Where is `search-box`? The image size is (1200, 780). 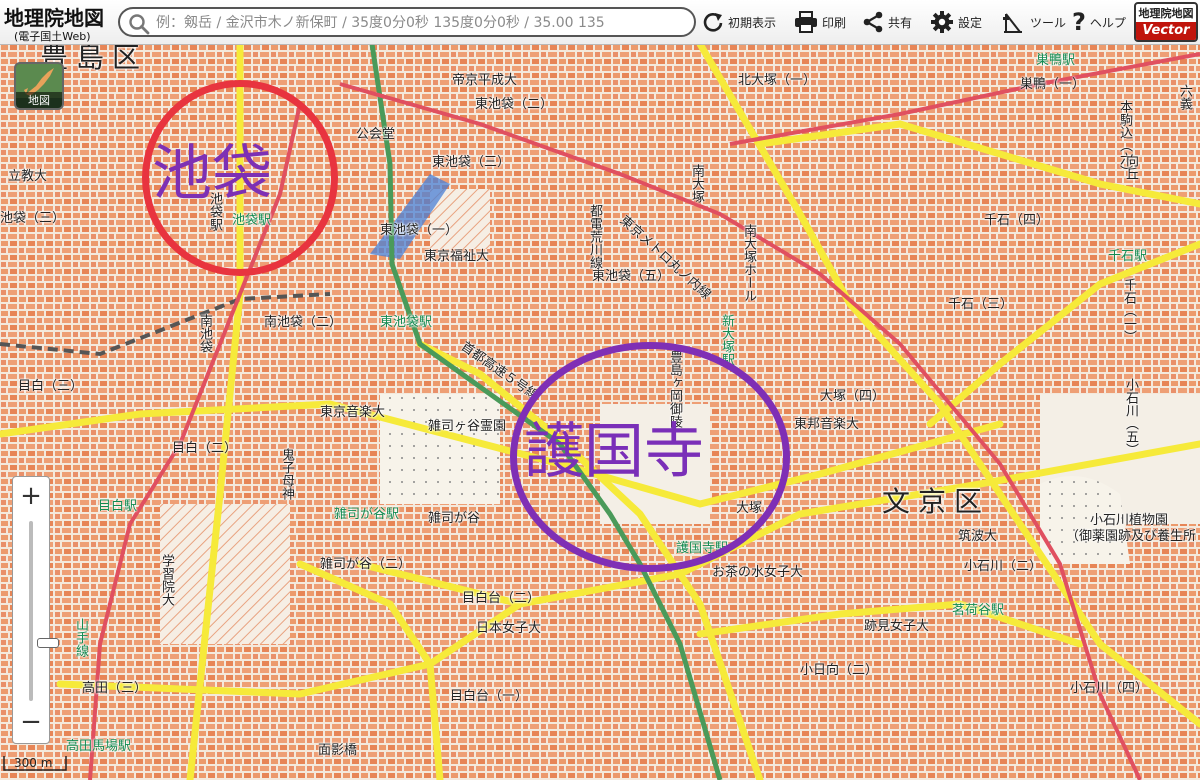 search-box is located at coordinates (407, 22).